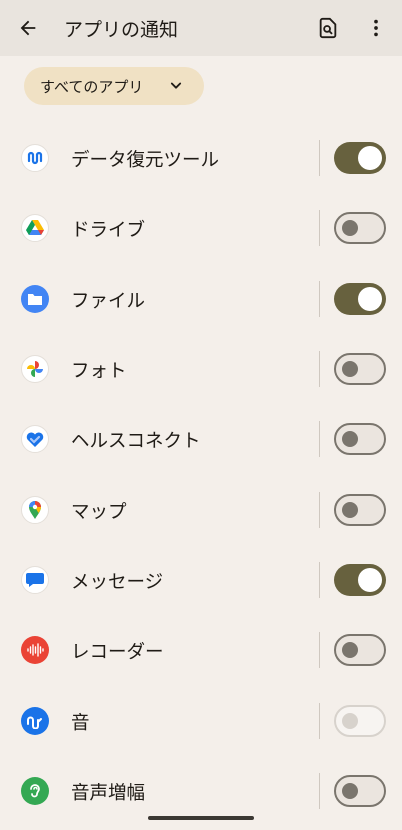  I want to click on app-row-photos: フォト, so click(201, 369).